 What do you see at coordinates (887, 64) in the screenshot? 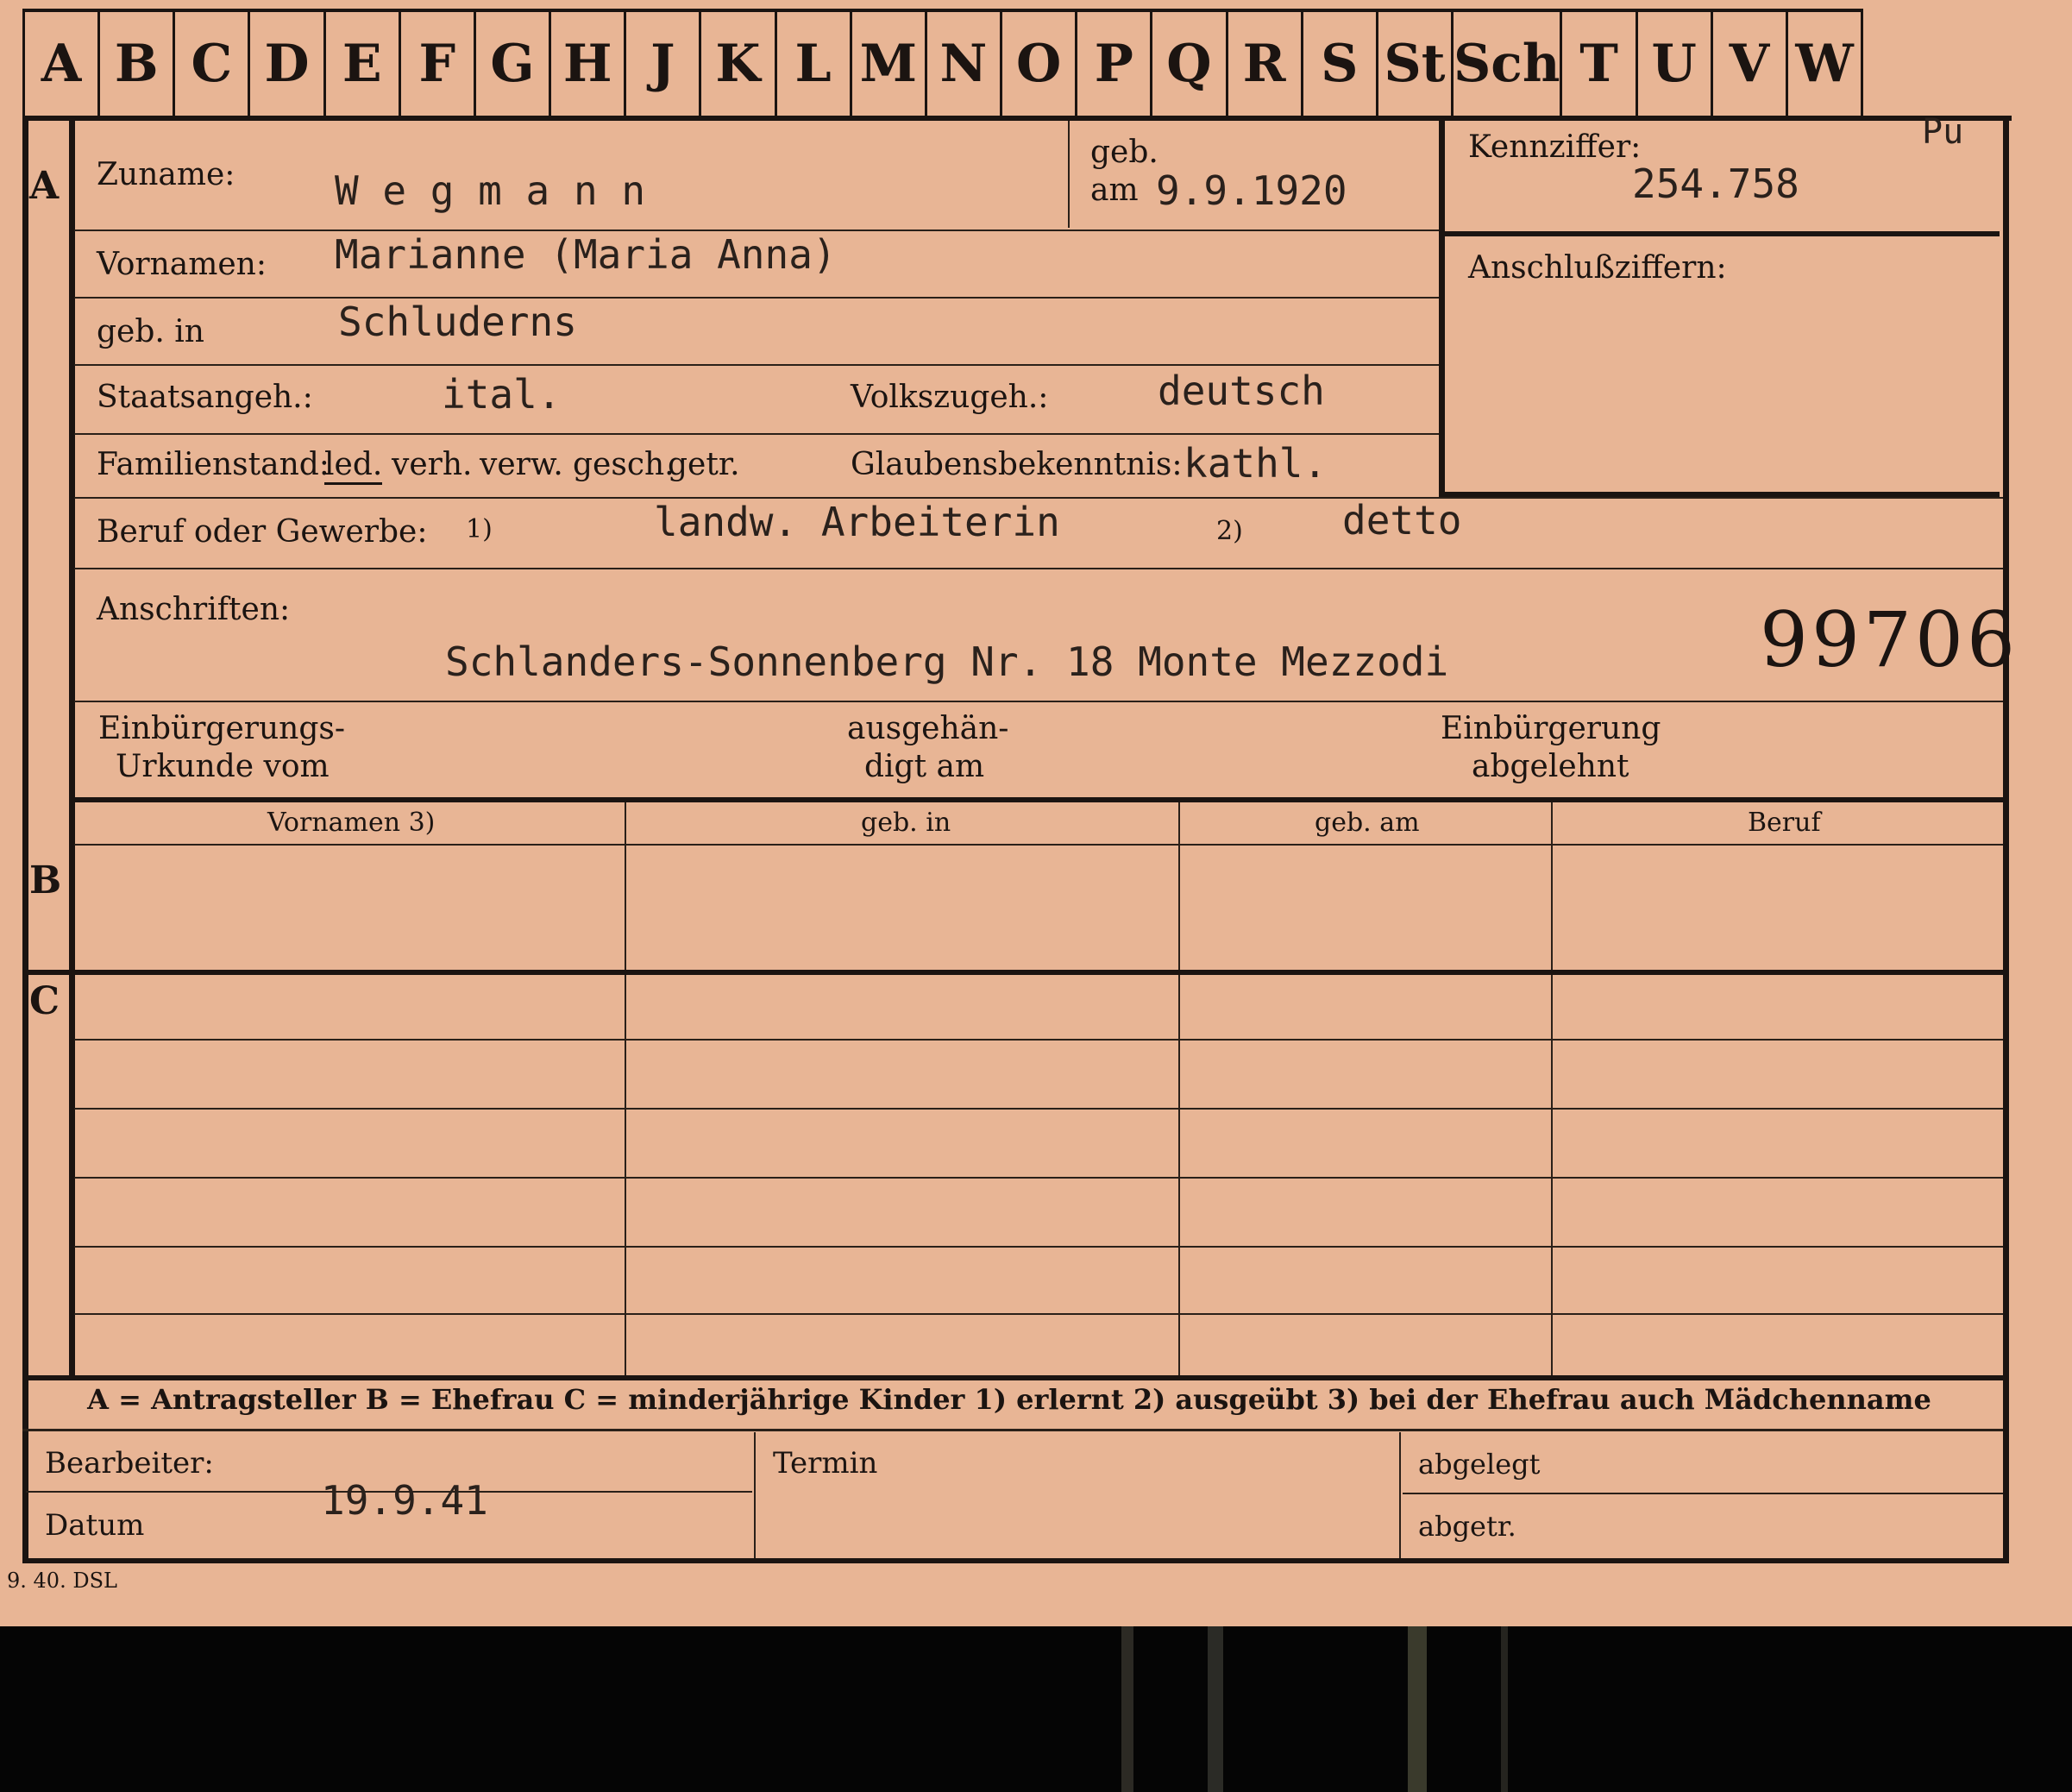
I see `alphabet-tab: M` at bounding box center [887, 64].